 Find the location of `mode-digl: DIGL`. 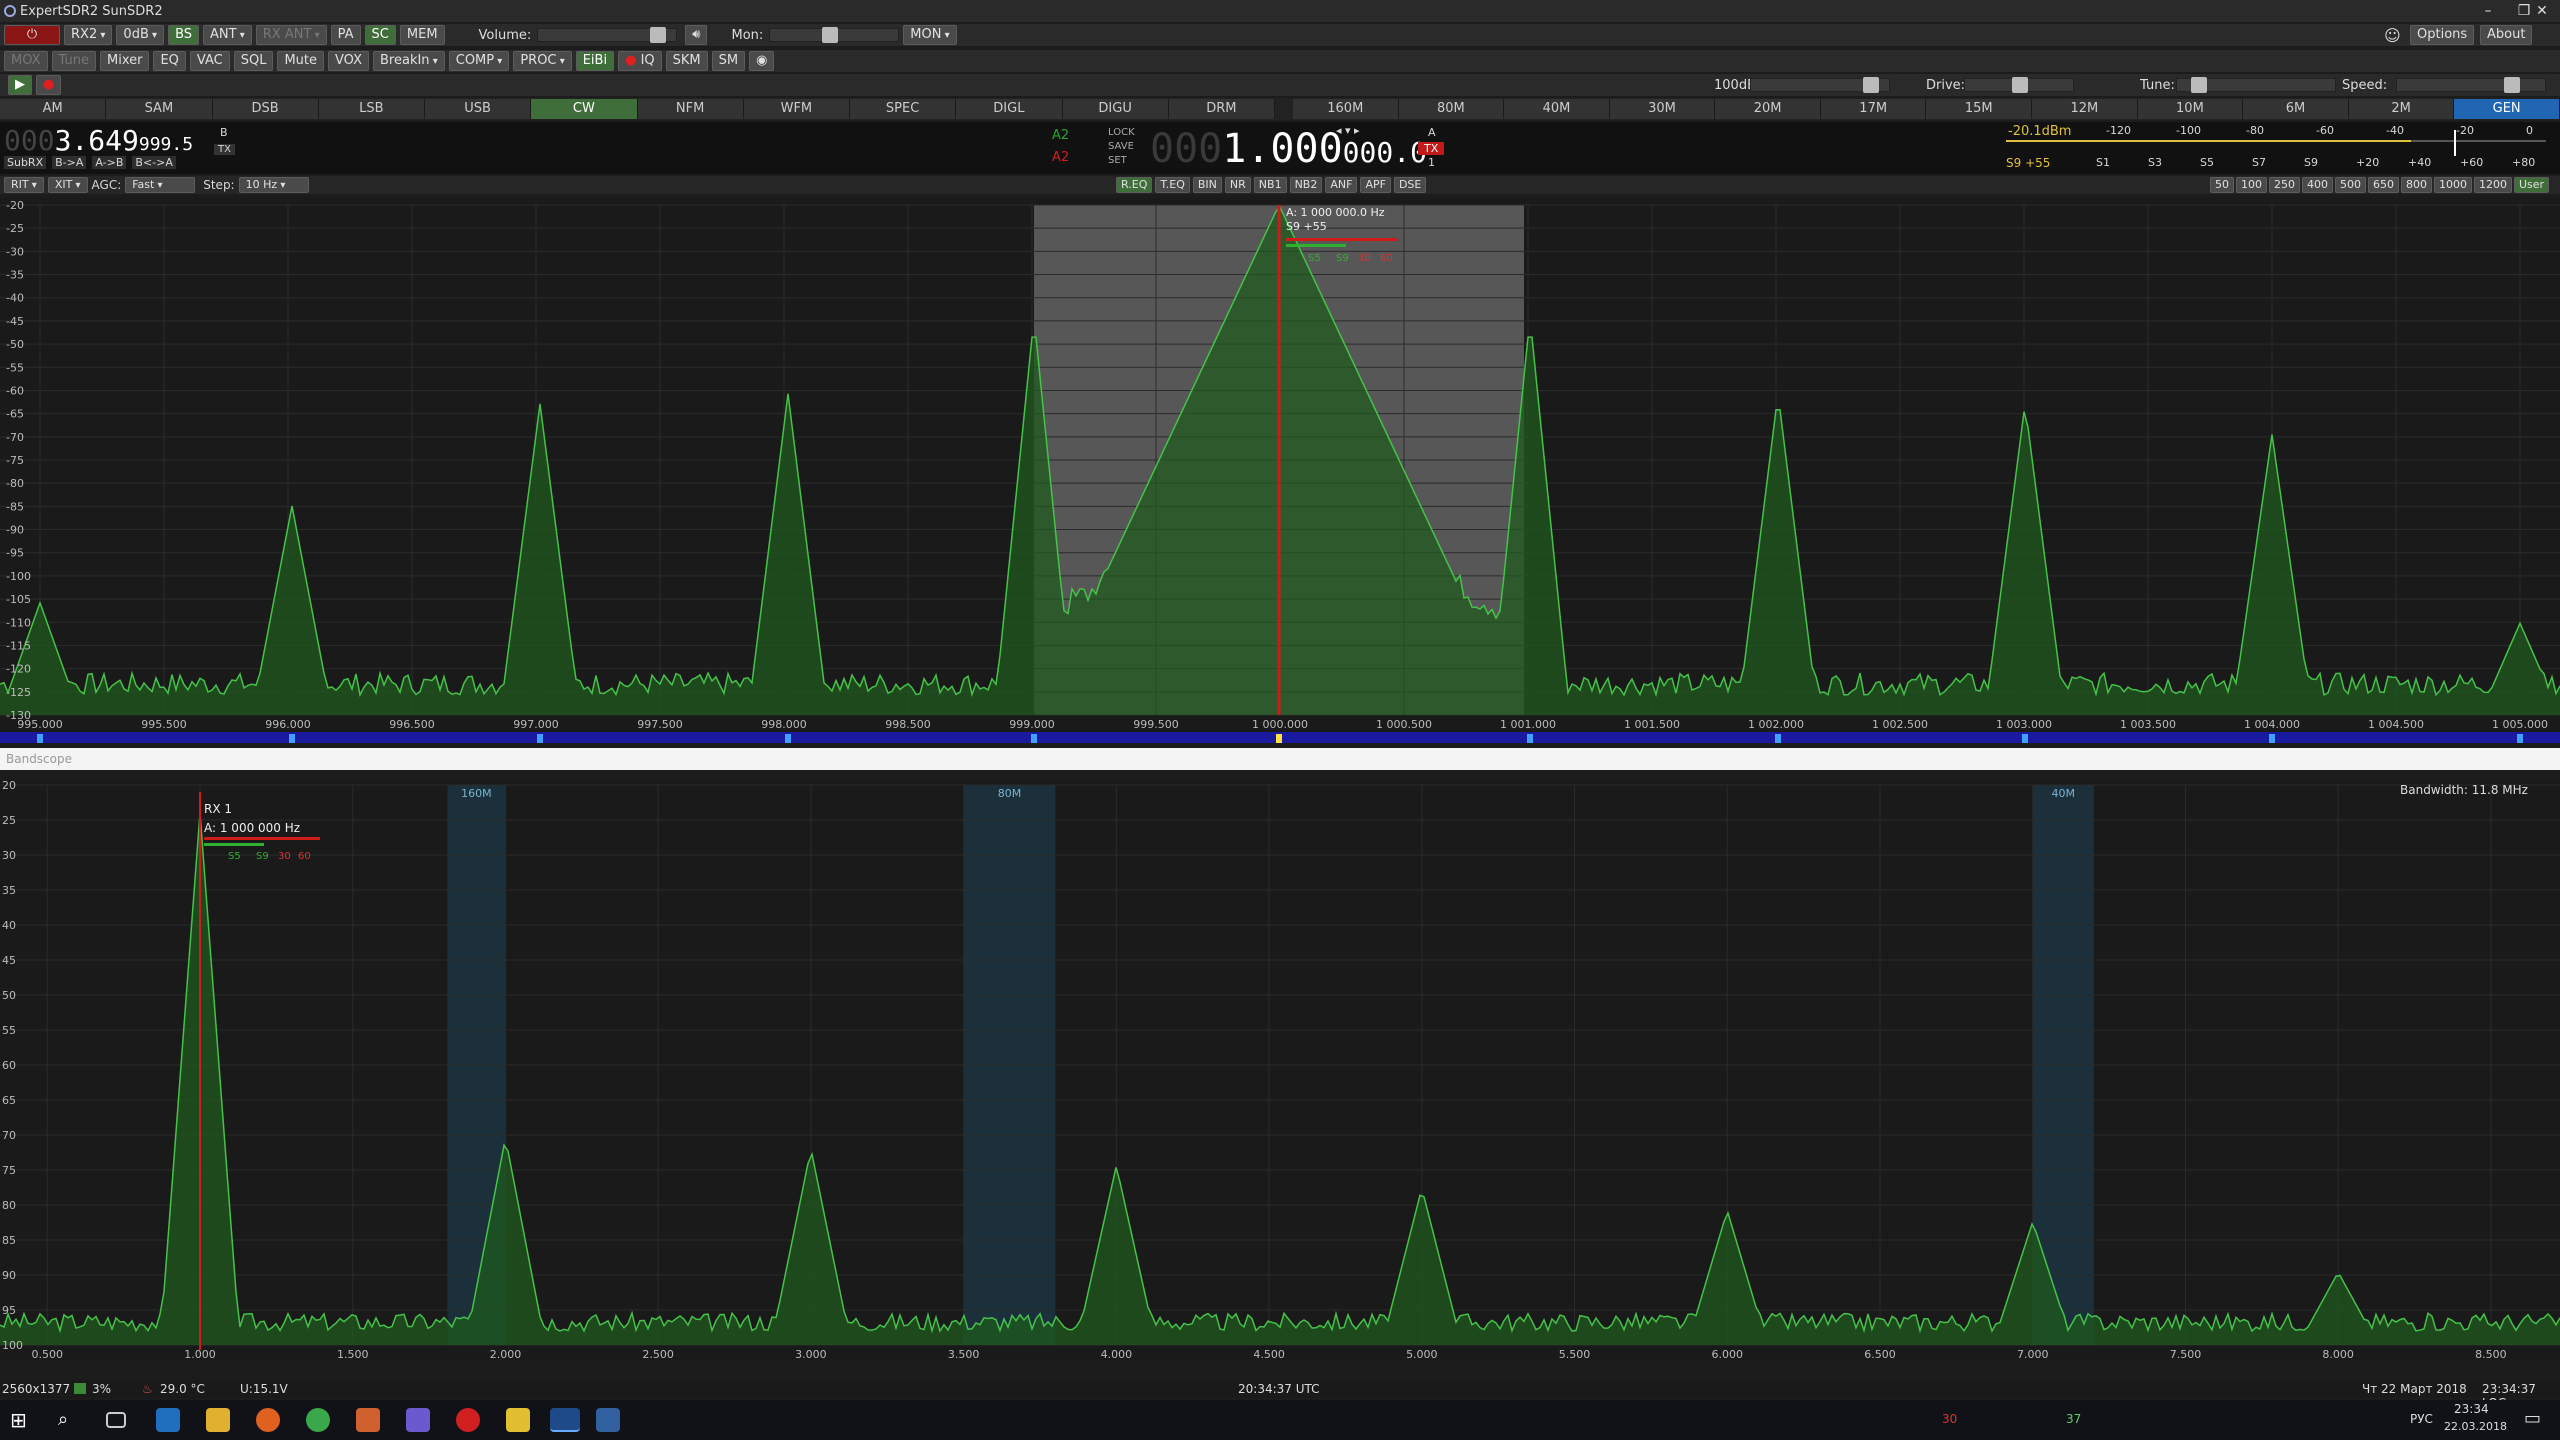

mode-digl: DIGL is located at coordinates (1009, 109).